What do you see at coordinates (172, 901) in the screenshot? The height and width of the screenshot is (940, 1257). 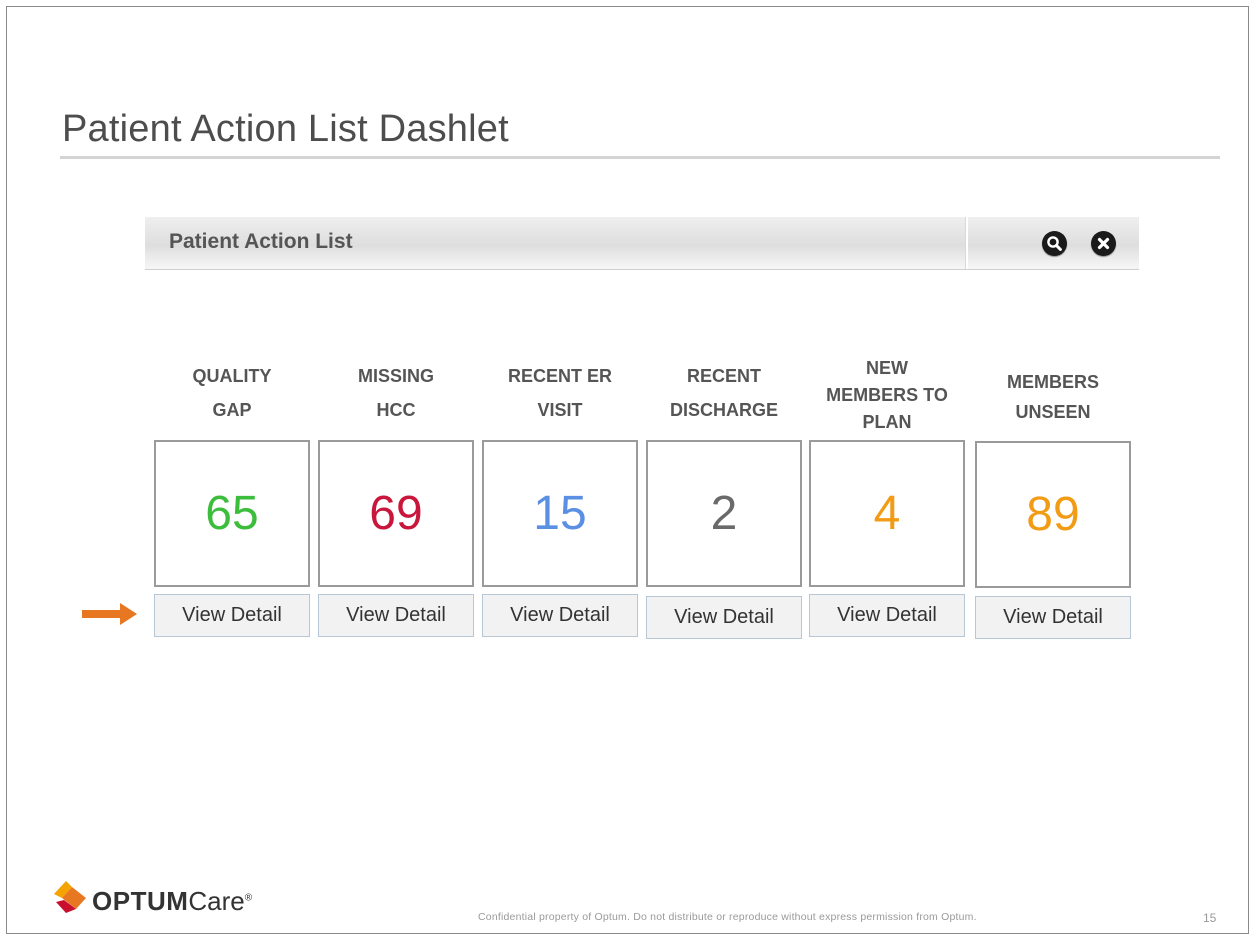 I see `logo-wordmark: OPTUMCare®` at bounding box center [172, 901].